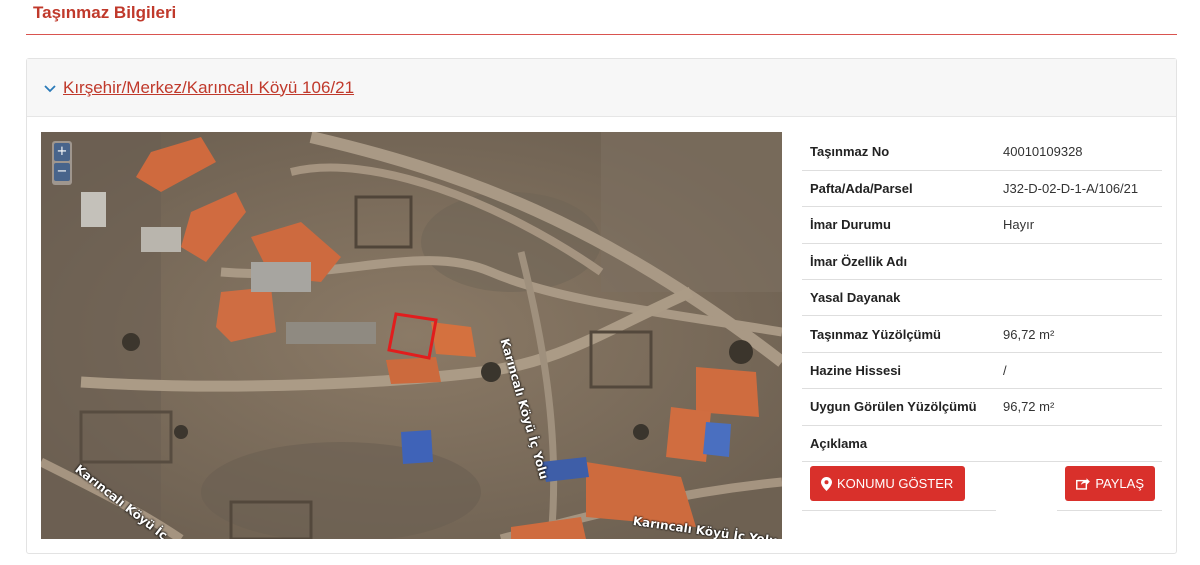  I want to click on detail-value: Hayır, so click(1078, 225).